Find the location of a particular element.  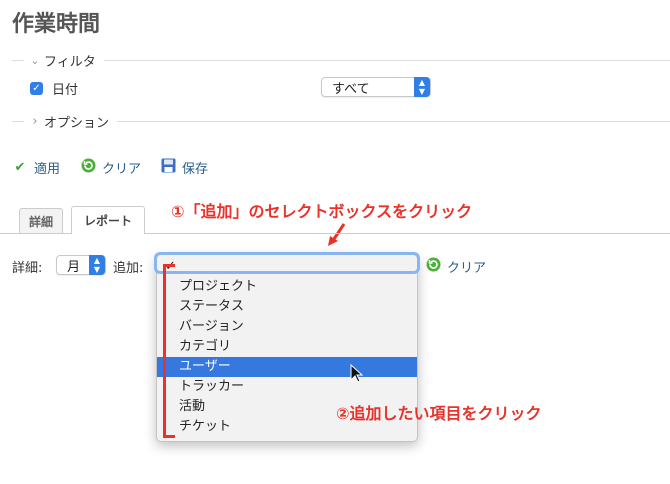

chevron-right-icon: › is located at coordinates (35, 121).